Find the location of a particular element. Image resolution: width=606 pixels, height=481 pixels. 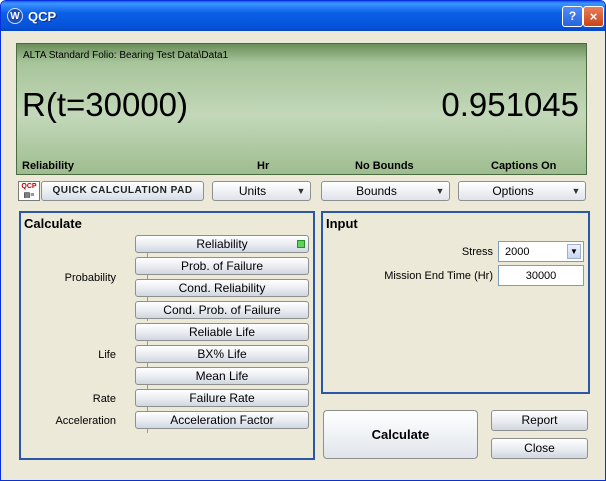

bounds-dropdown: Bounds ▼ is located at coordinates (385, 191).